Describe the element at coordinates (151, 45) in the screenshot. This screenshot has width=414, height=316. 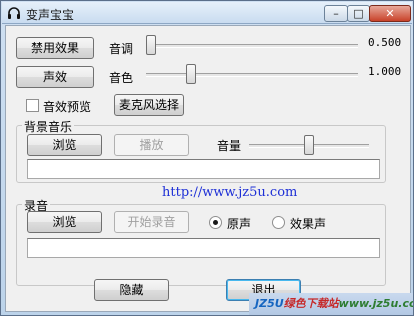
I see `pitch-slider-thumb` at that location.